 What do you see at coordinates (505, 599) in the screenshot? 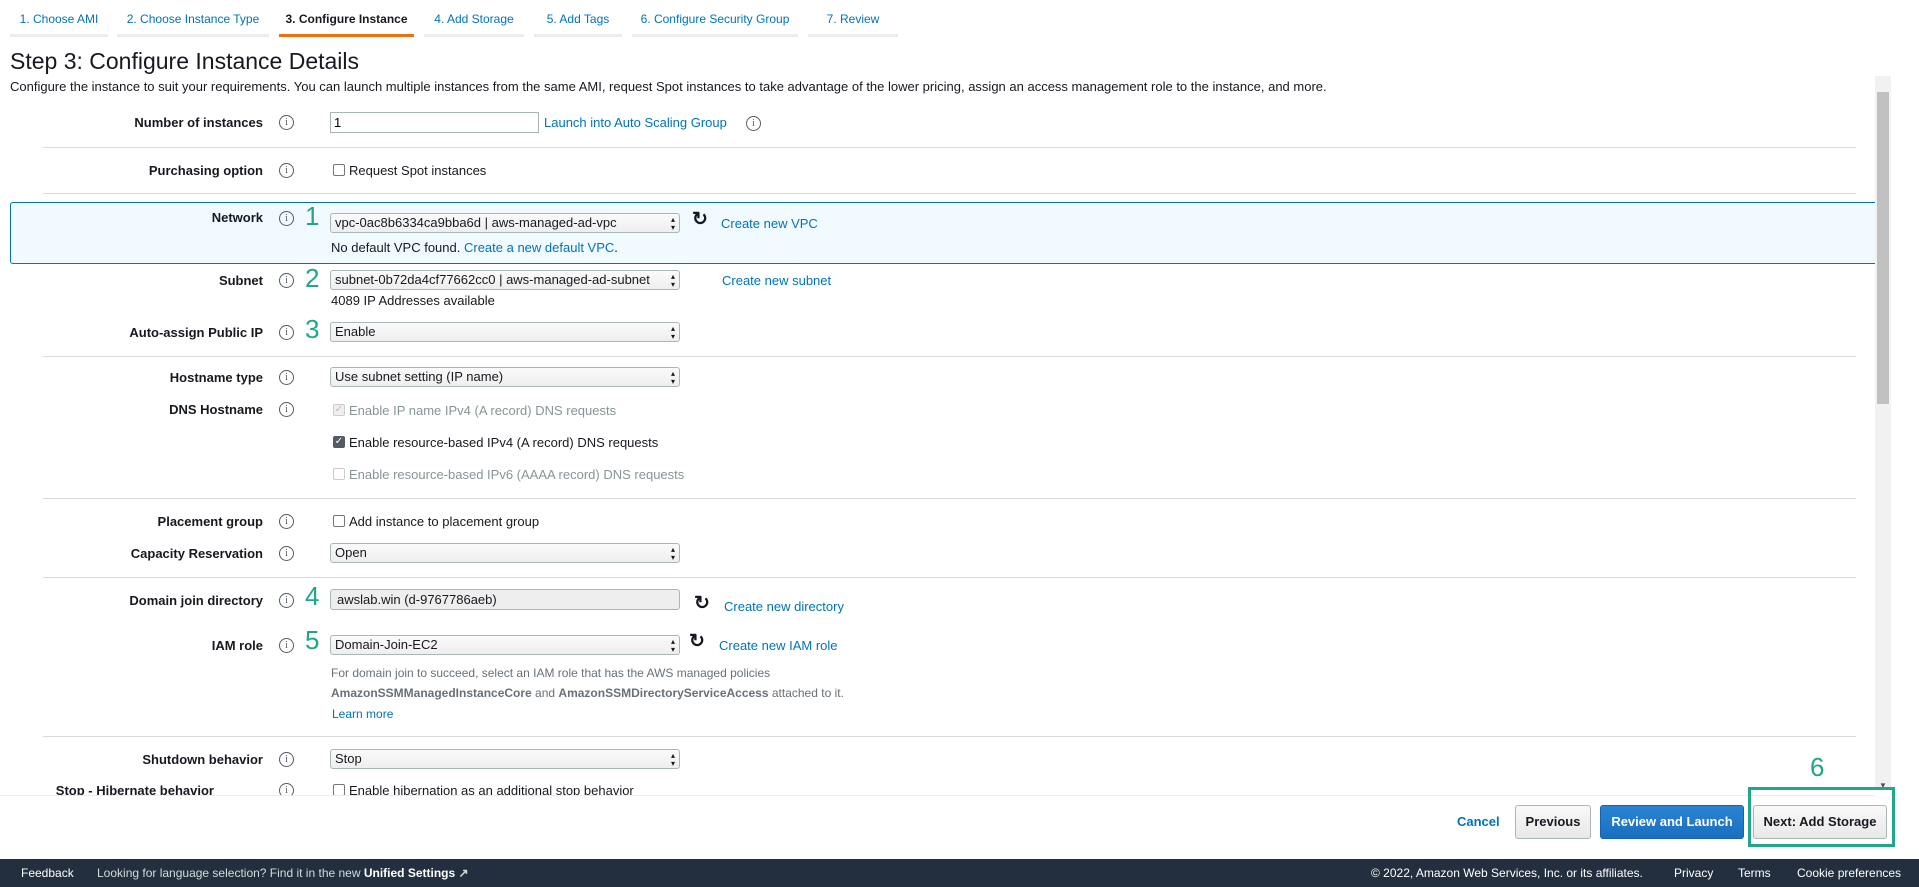
I see `domain-join-field: awslab.win (d-9767786aeb)` at bounding box center [505, 599].